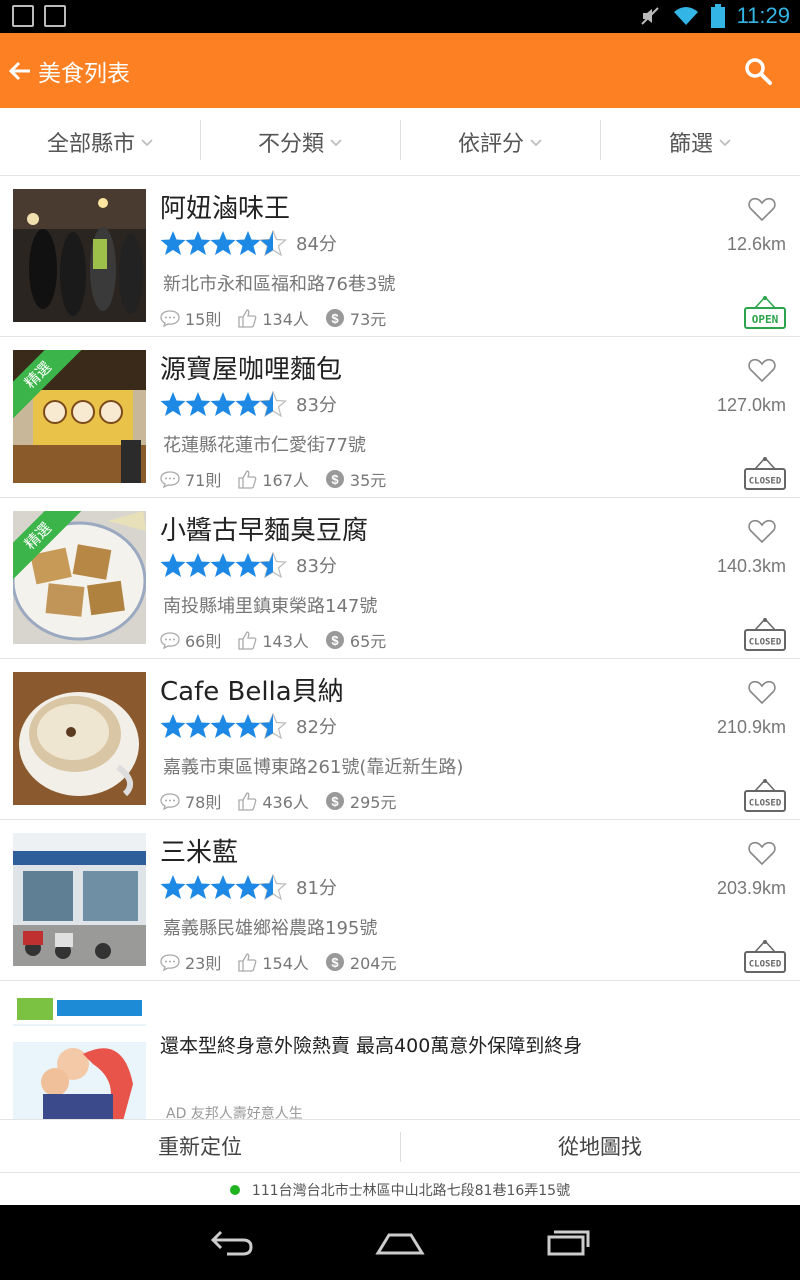 Image resolution: width=800 pixels, height=1280 pixels. Describe the element at coordinates (373, 802) in the screenshot. I see `price: 295元` at that location.